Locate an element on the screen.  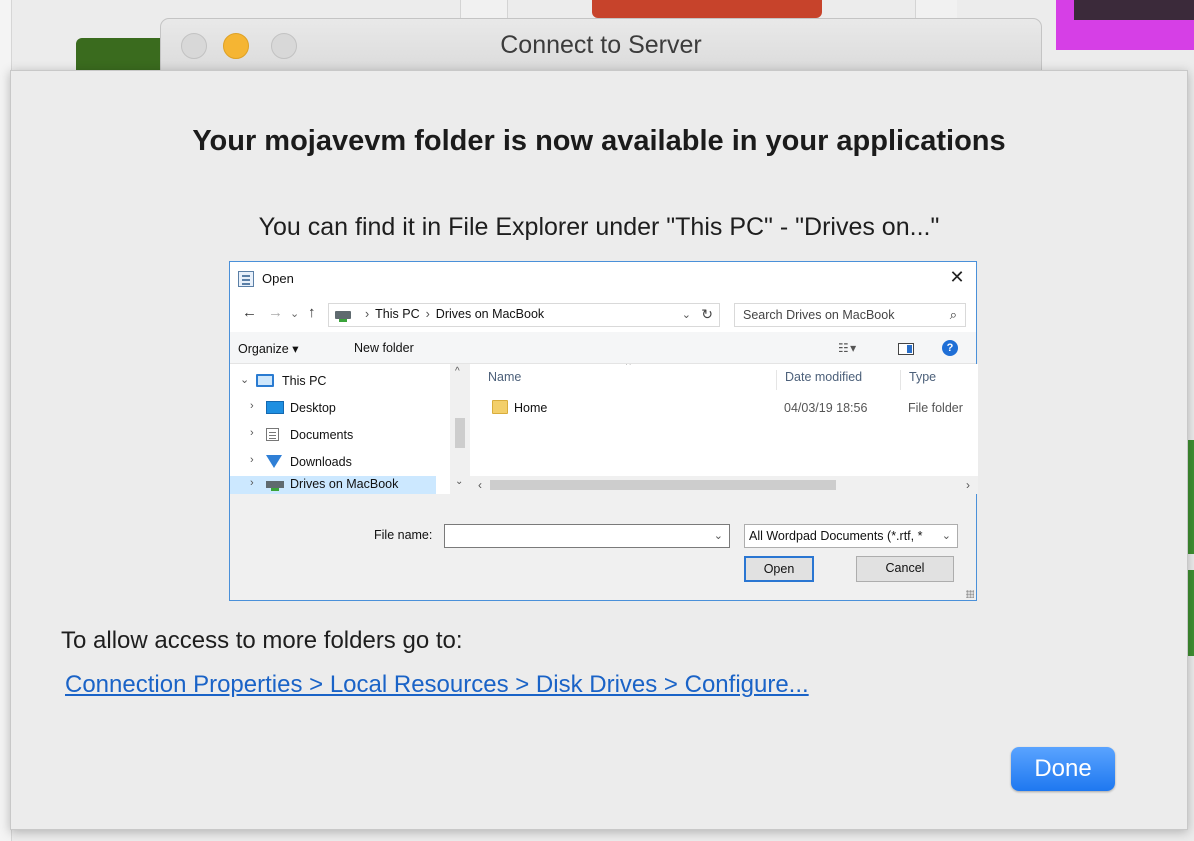
address-bar: › This PC › Drives on MacBook ⌄ ↻ is located at coordinates (524, 315).